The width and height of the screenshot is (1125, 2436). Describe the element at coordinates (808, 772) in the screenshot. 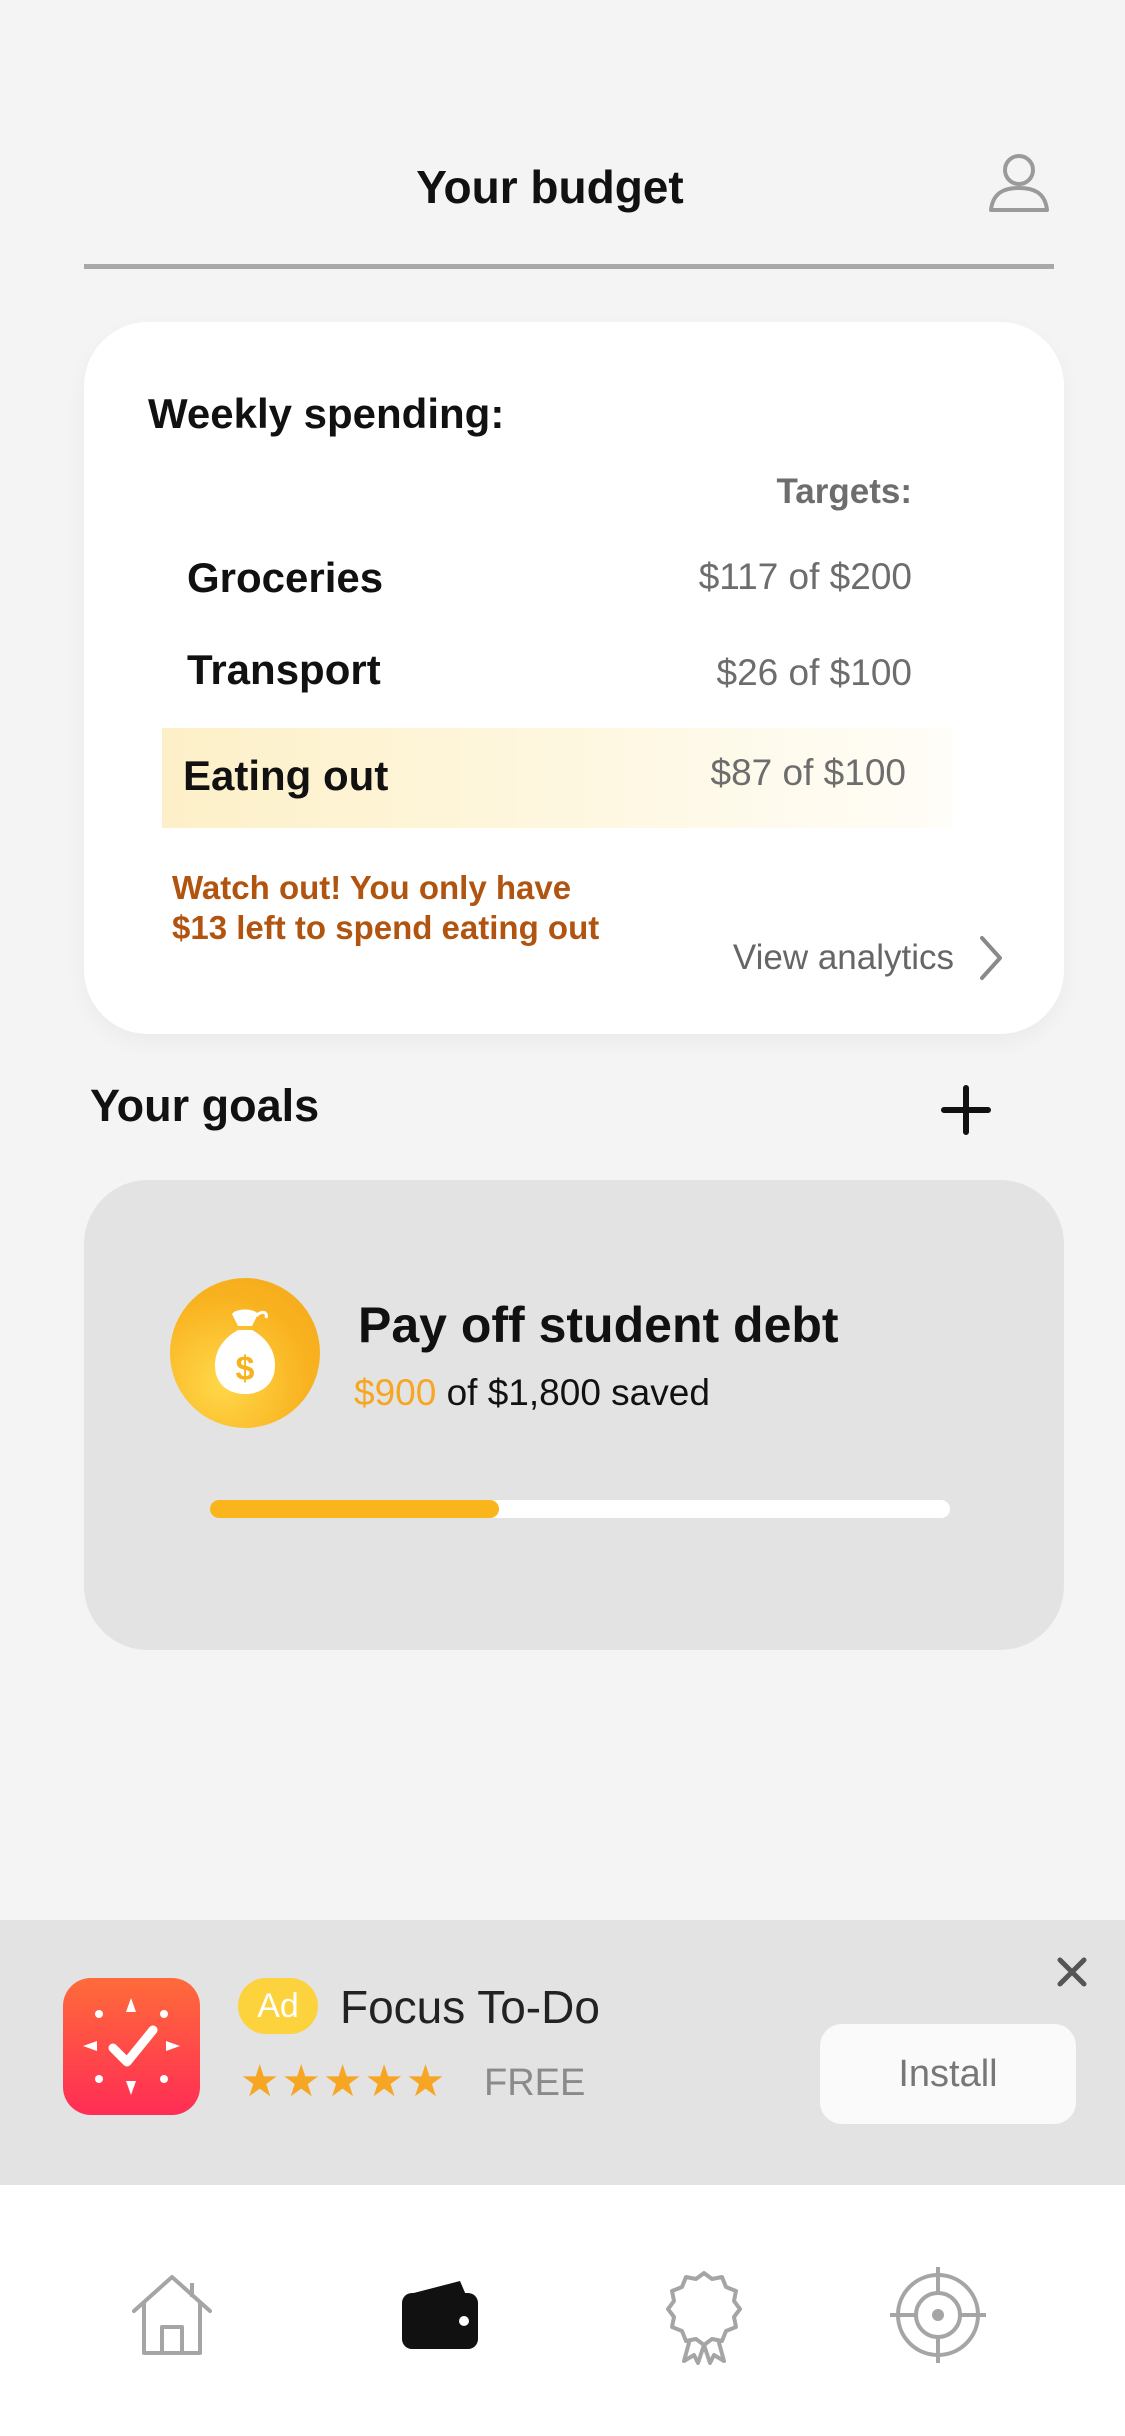

I see `category-amount: $87 of $100` at that location.